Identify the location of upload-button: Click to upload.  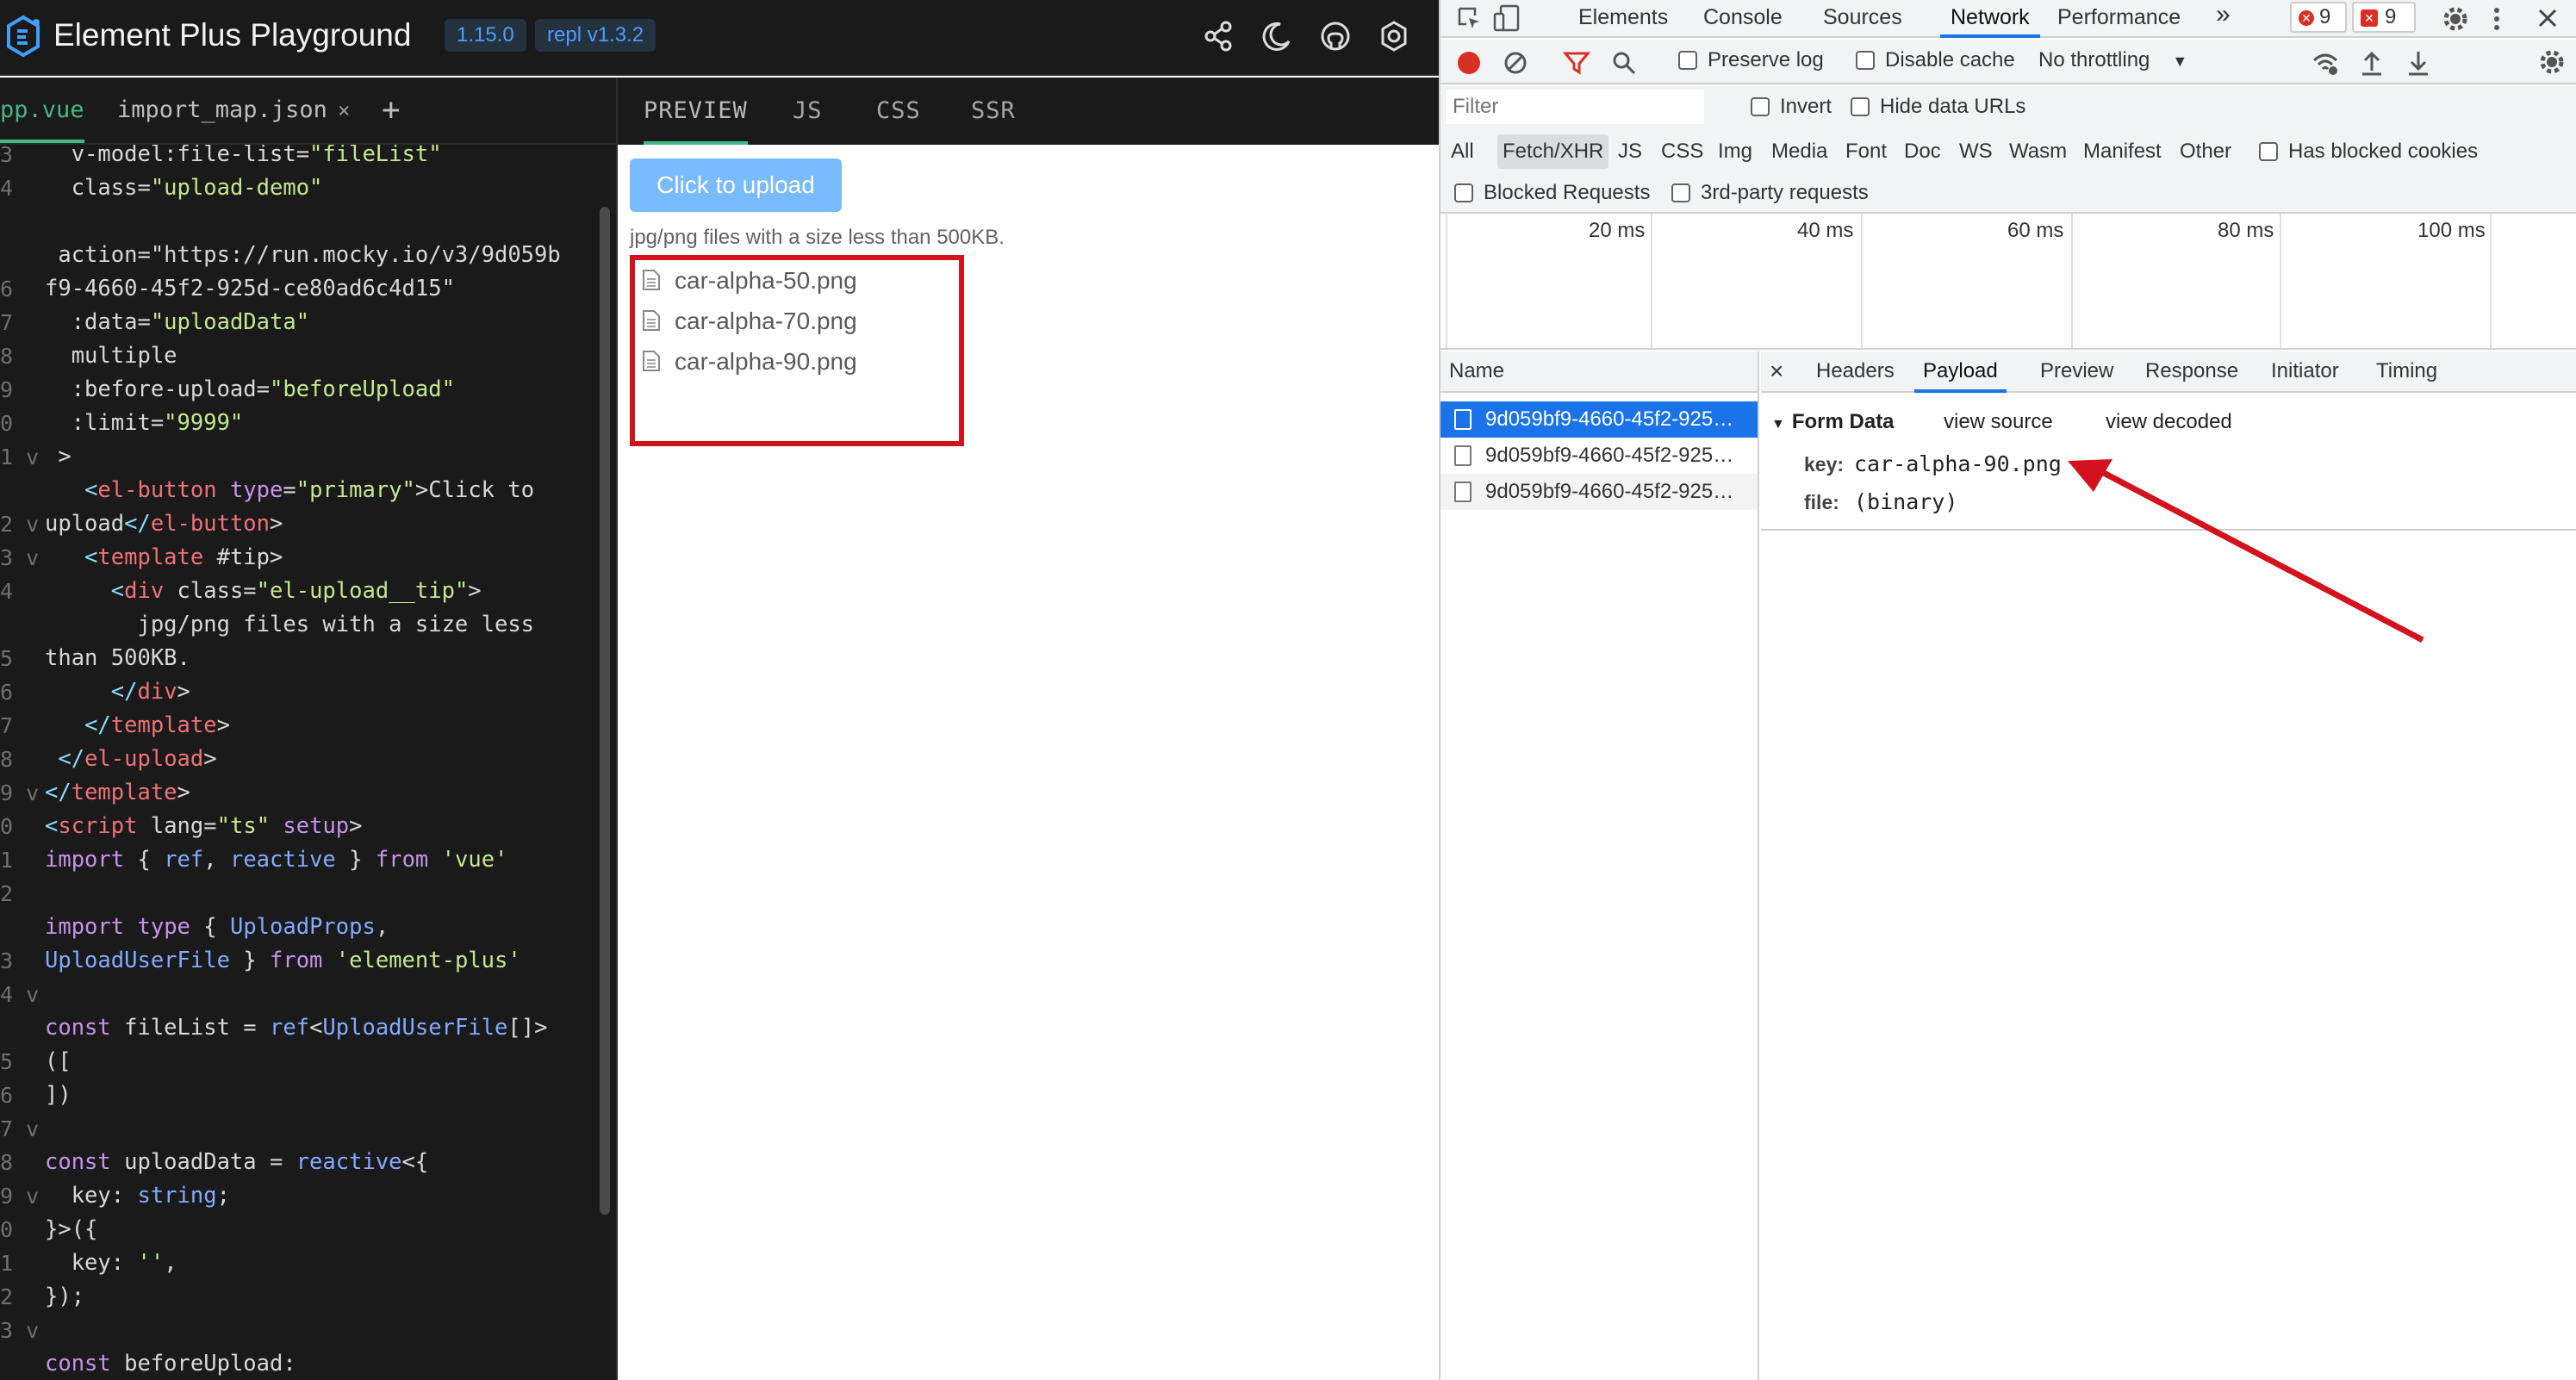
(736, 185).